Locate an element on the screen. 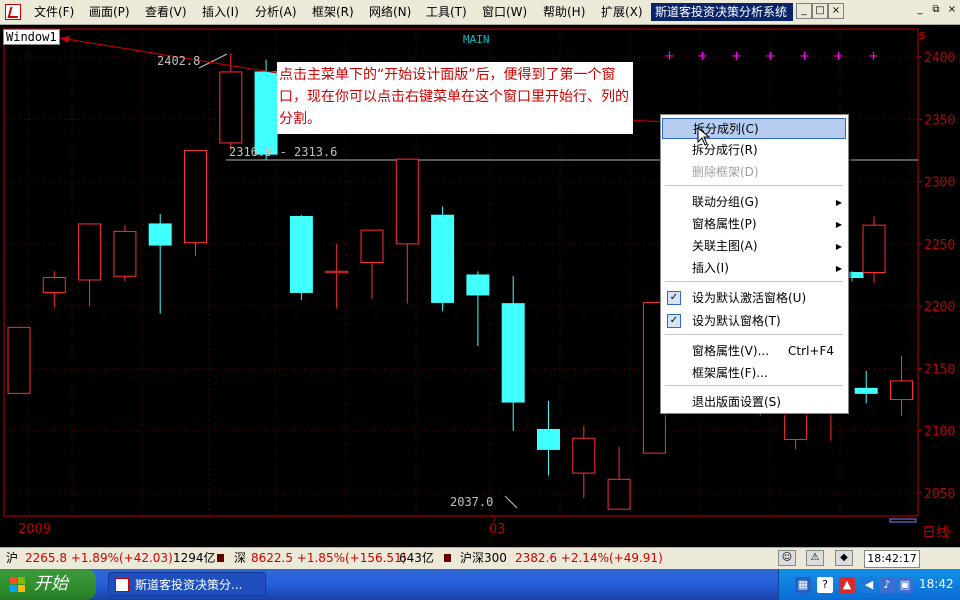 The width and height of the screenshot is (960, 600). start-button: 开始 is located at coordinates (48, 584).